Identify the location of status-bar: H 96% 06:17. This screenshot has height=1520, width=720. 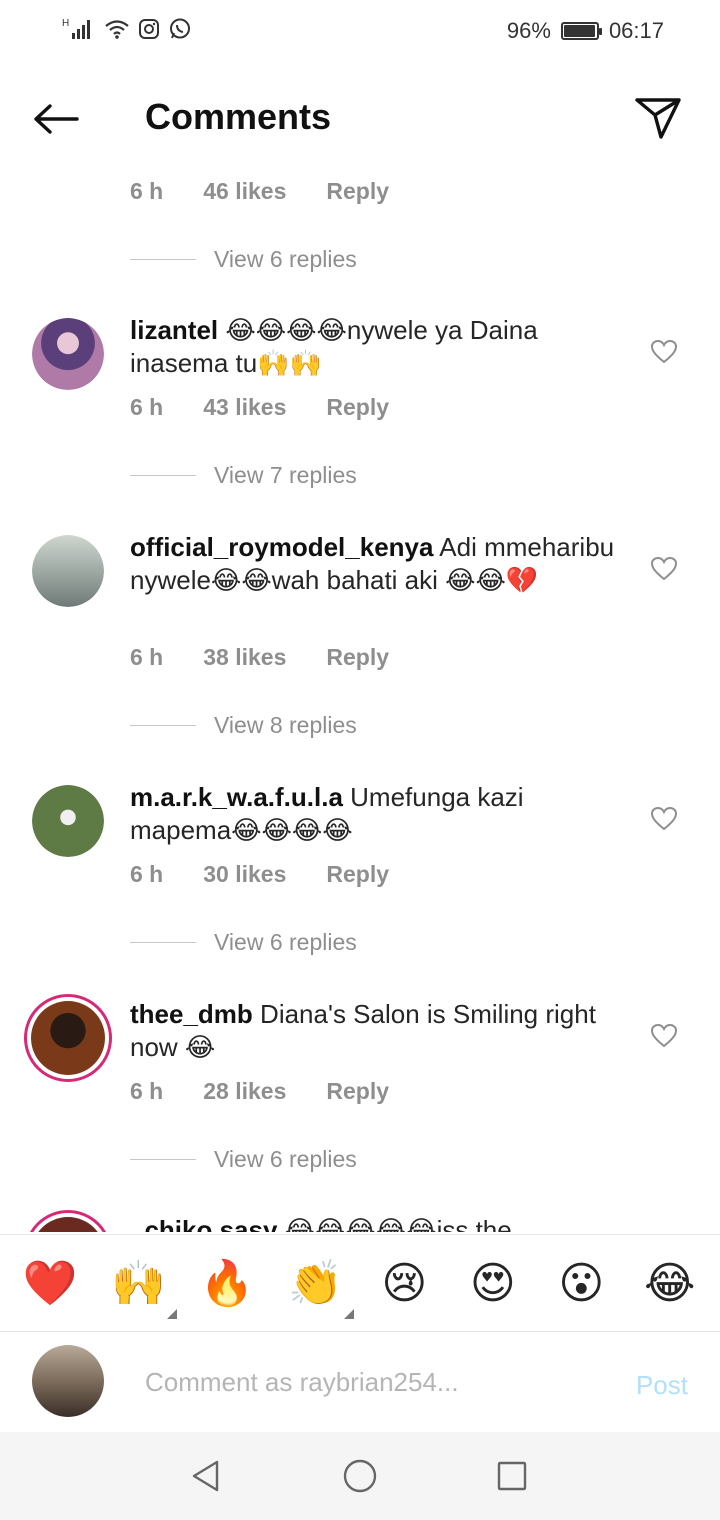
(360, 31).